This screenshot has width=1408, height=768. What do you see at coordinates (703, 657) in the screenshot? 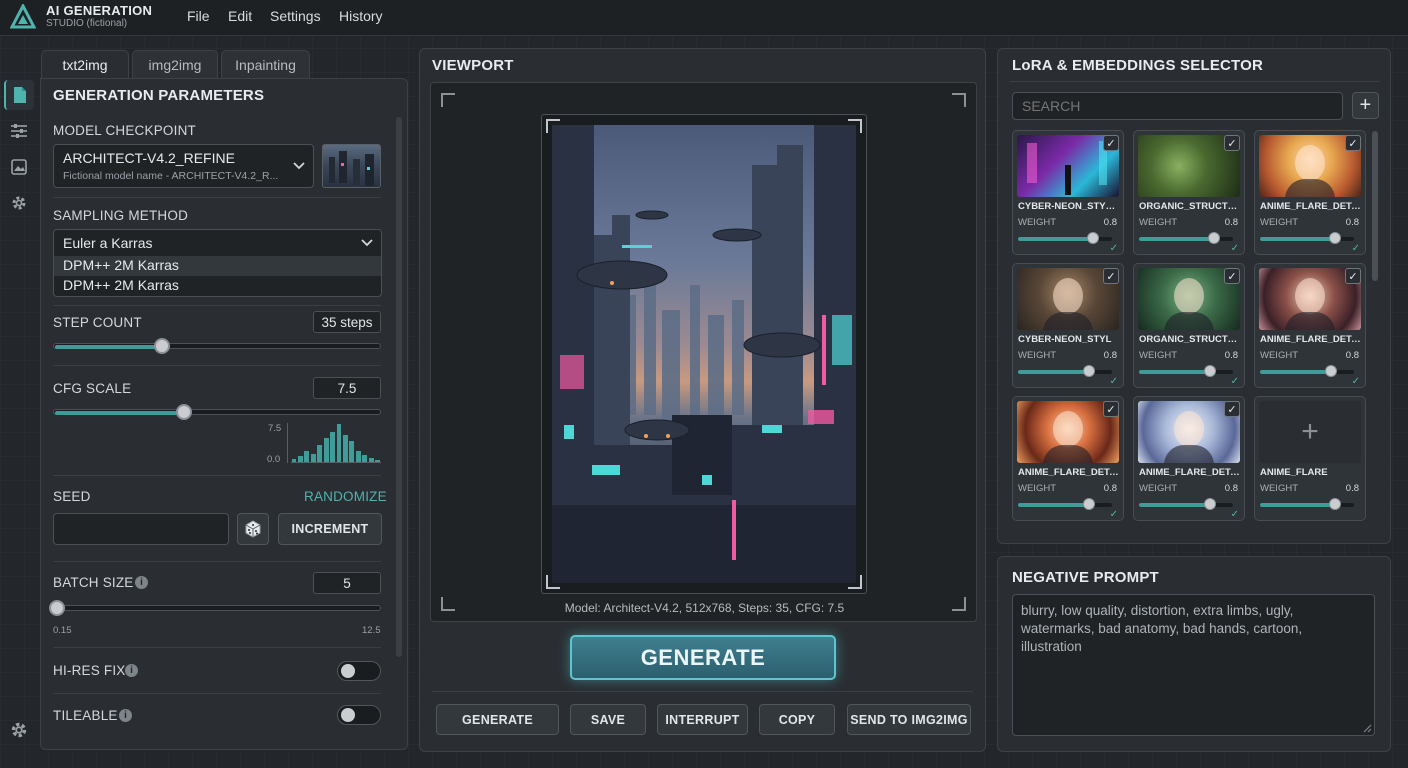
I see `generate-main-button: GENERATE` at bounding box center [703, 657].